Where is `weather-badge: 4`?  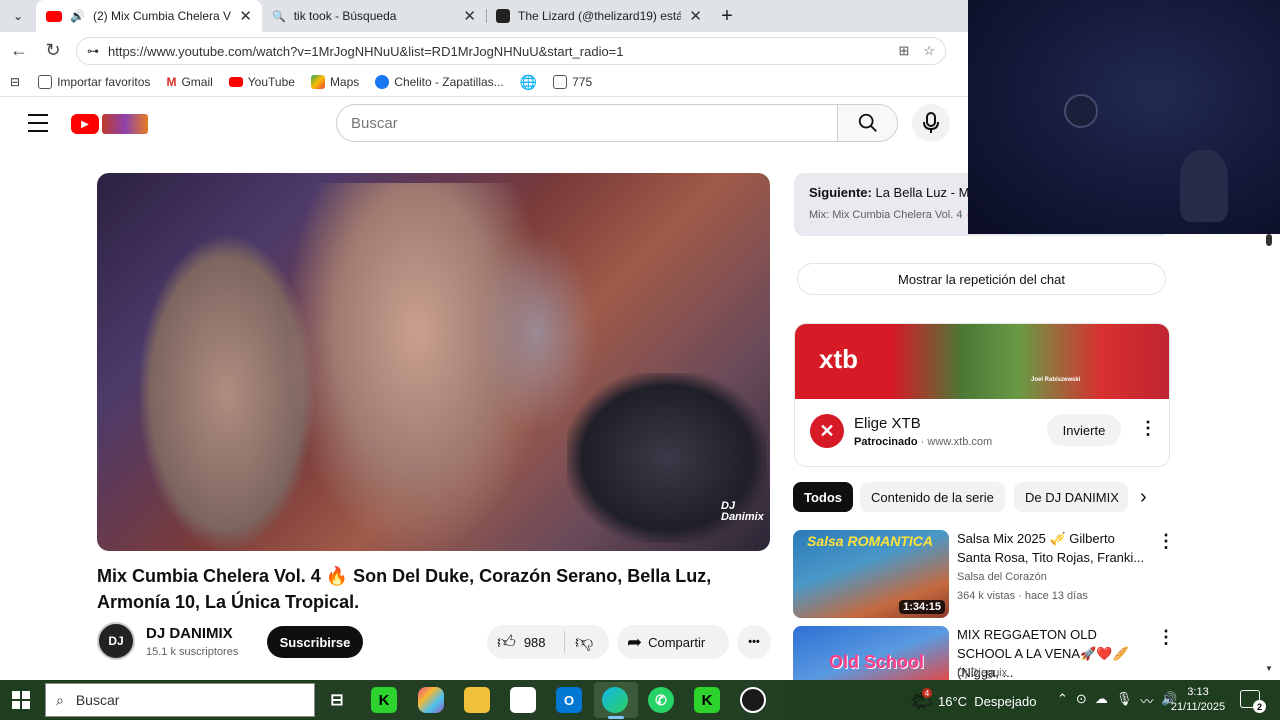
weather-badge: 4 is located at coordinates (927, 693).